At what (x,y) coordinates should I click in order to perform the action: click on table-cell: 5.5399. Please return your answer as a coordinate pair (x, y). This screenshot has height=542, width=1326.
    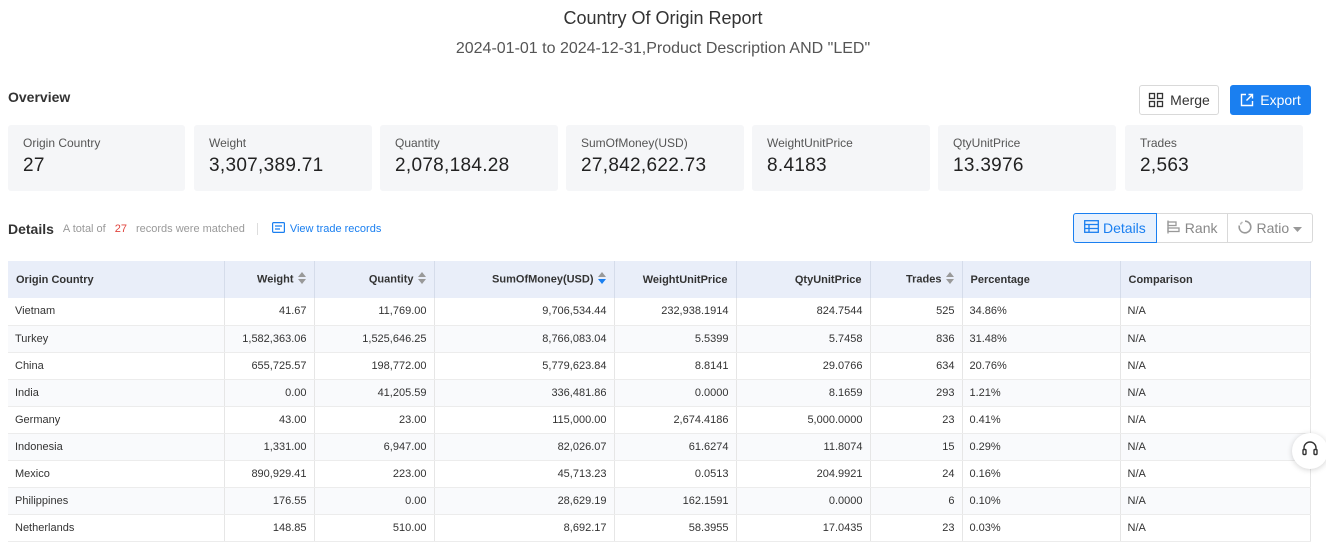
    Looking at the image, I should click on (675, 339).